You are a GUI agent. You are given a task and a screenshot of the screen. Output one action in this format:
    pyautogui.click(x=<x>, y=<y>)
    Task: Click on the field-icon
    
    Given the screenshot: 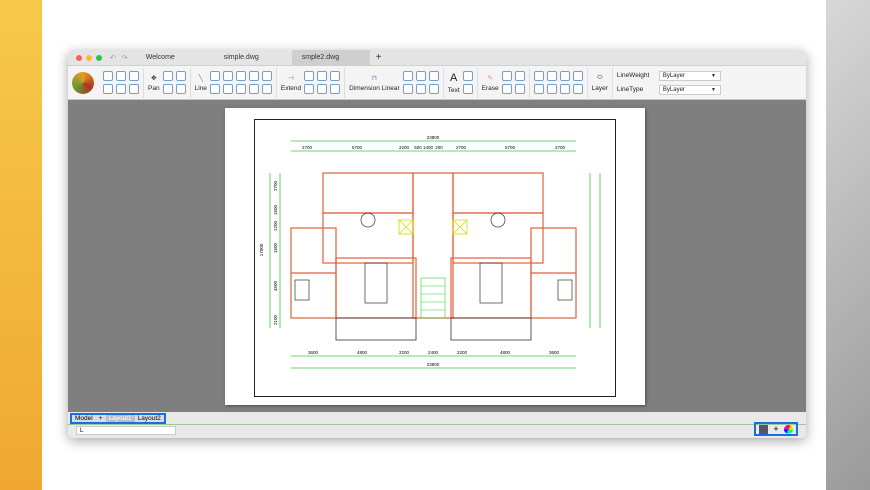 What is the action you would take?
    pyautogui.click(x=467, y=89)
    